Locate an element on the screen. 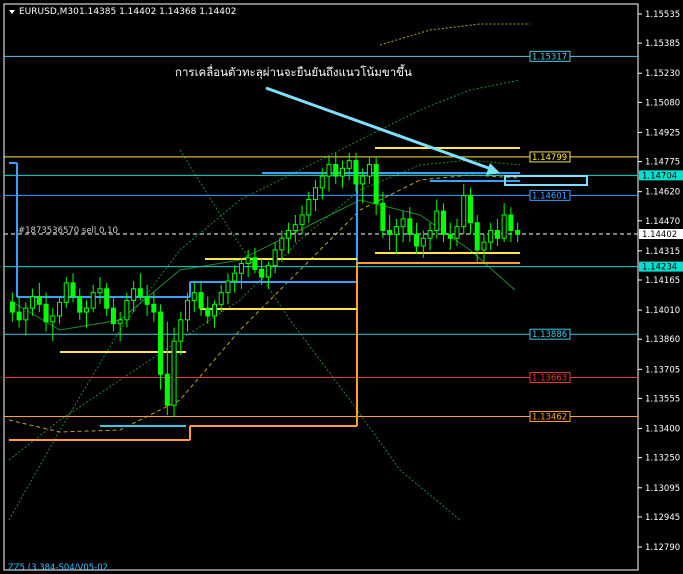 This screenshot has height=574, width=683. y-tick-label: 1.15385 is located at coordinates (662, 44).